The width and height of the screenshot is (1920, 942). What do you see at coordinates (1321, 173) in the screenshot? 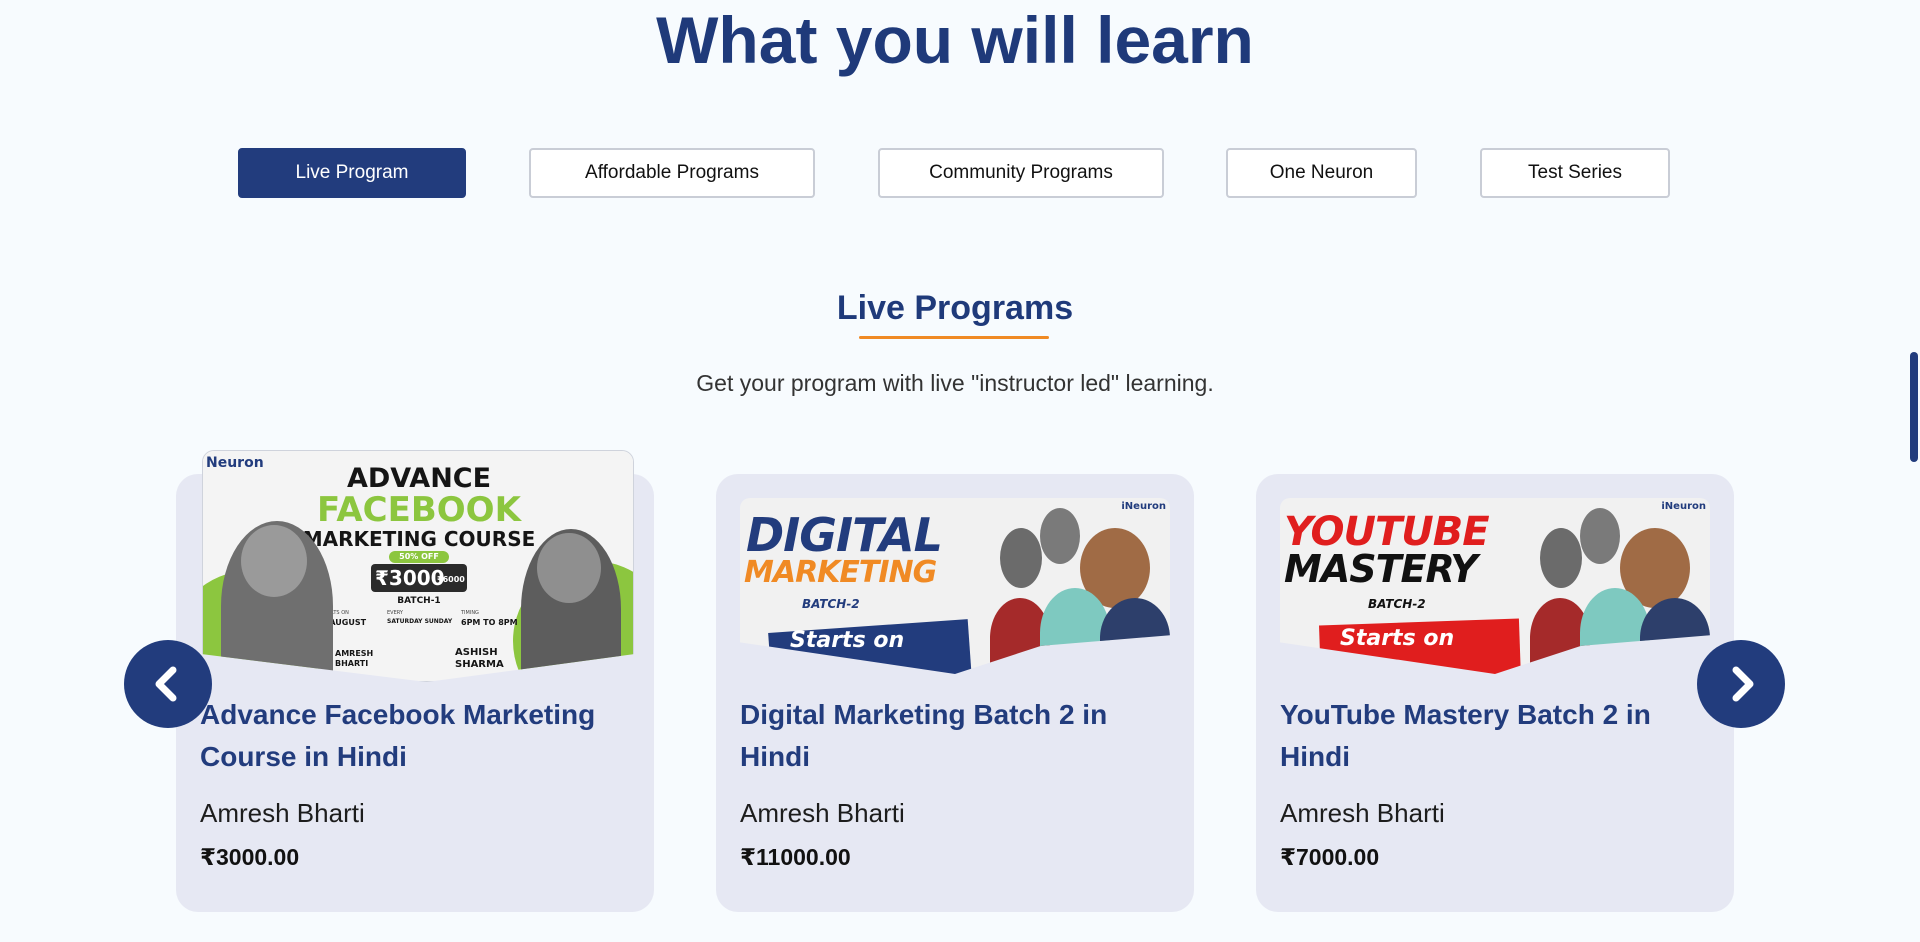
I see `tab-one-neuron: One Neuron` at bounding box center [1321, 173].